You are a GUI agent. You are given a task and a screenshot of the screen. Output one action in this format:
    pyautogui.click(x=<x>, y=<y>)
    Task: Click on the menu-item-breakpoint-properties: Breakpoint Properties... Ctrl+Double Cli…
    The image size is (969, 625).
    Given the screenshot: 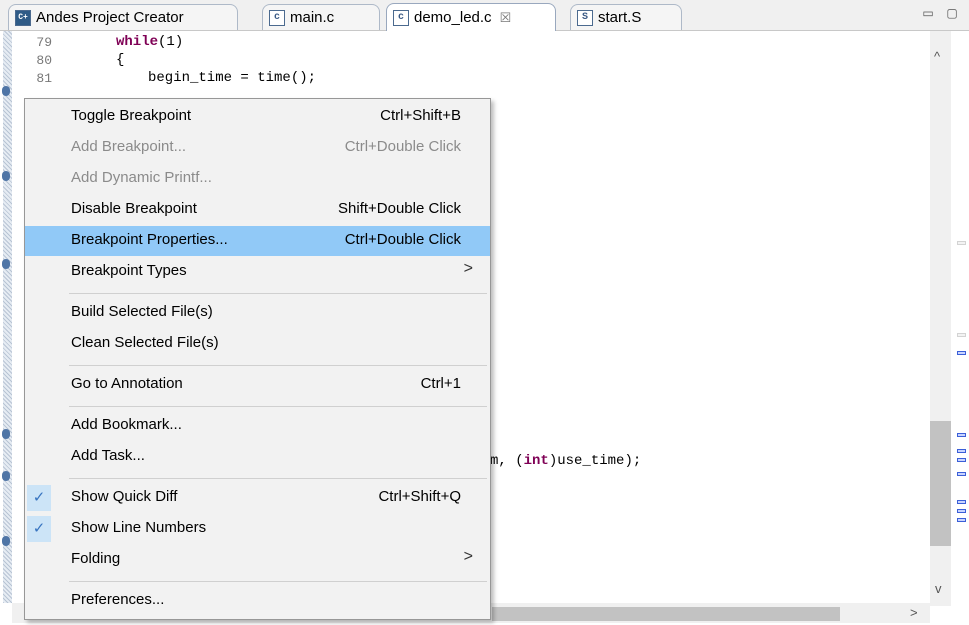 What is the action you would take?
    pyautogui.click(x=257, y=241)
    